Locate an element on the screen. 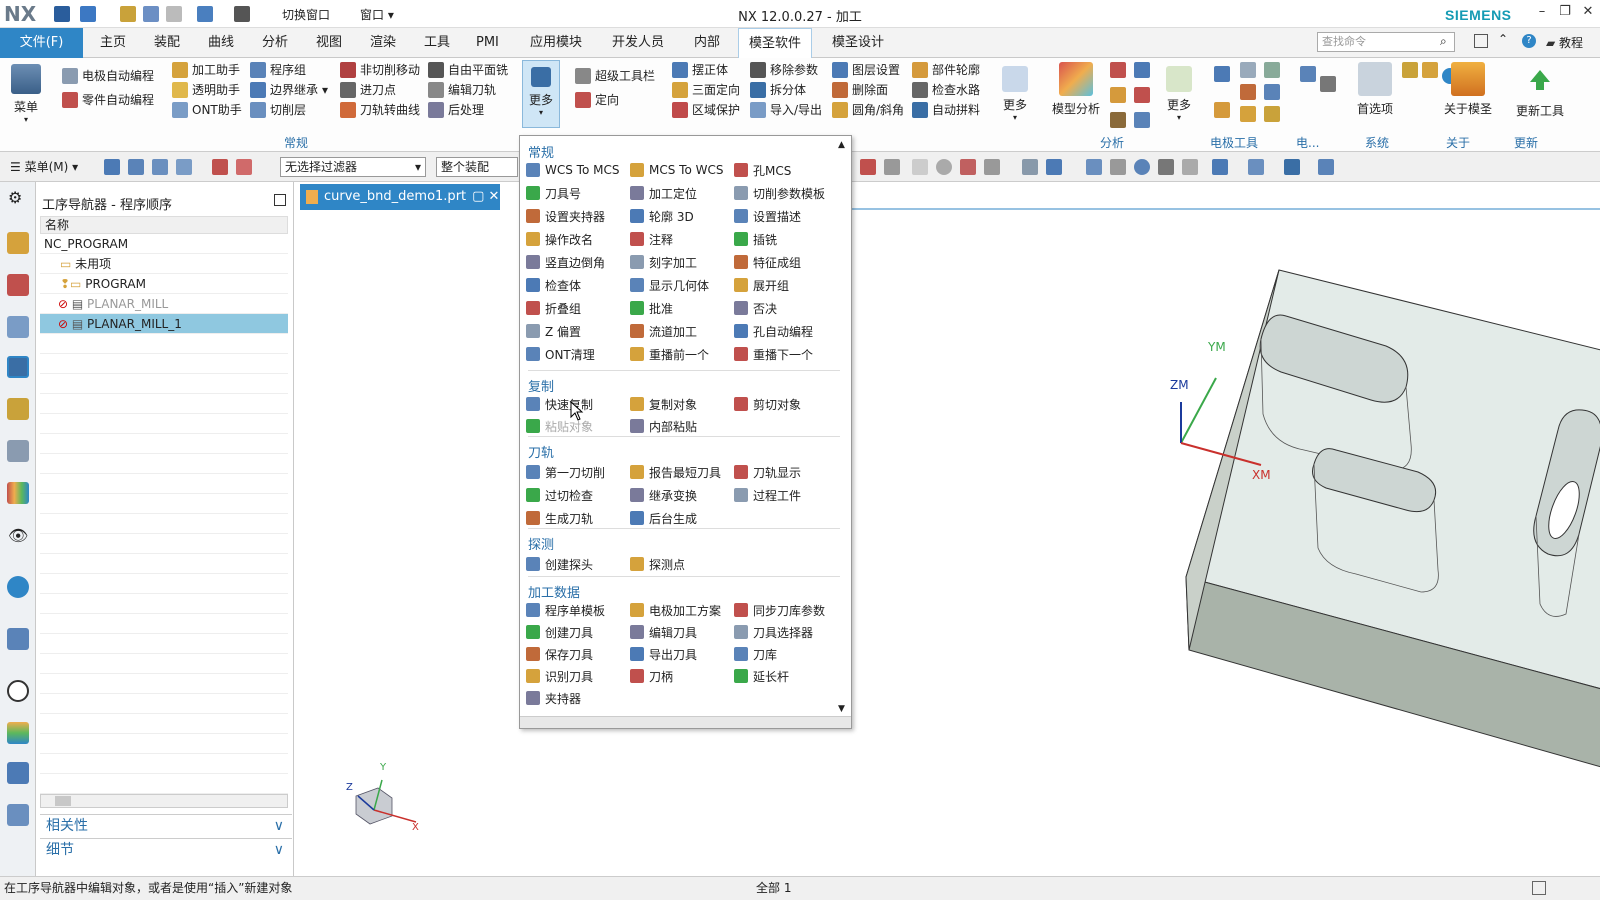 This screenshot has height=900, width=1600. operation-navigator-icon is located at coordinates (18, 367).